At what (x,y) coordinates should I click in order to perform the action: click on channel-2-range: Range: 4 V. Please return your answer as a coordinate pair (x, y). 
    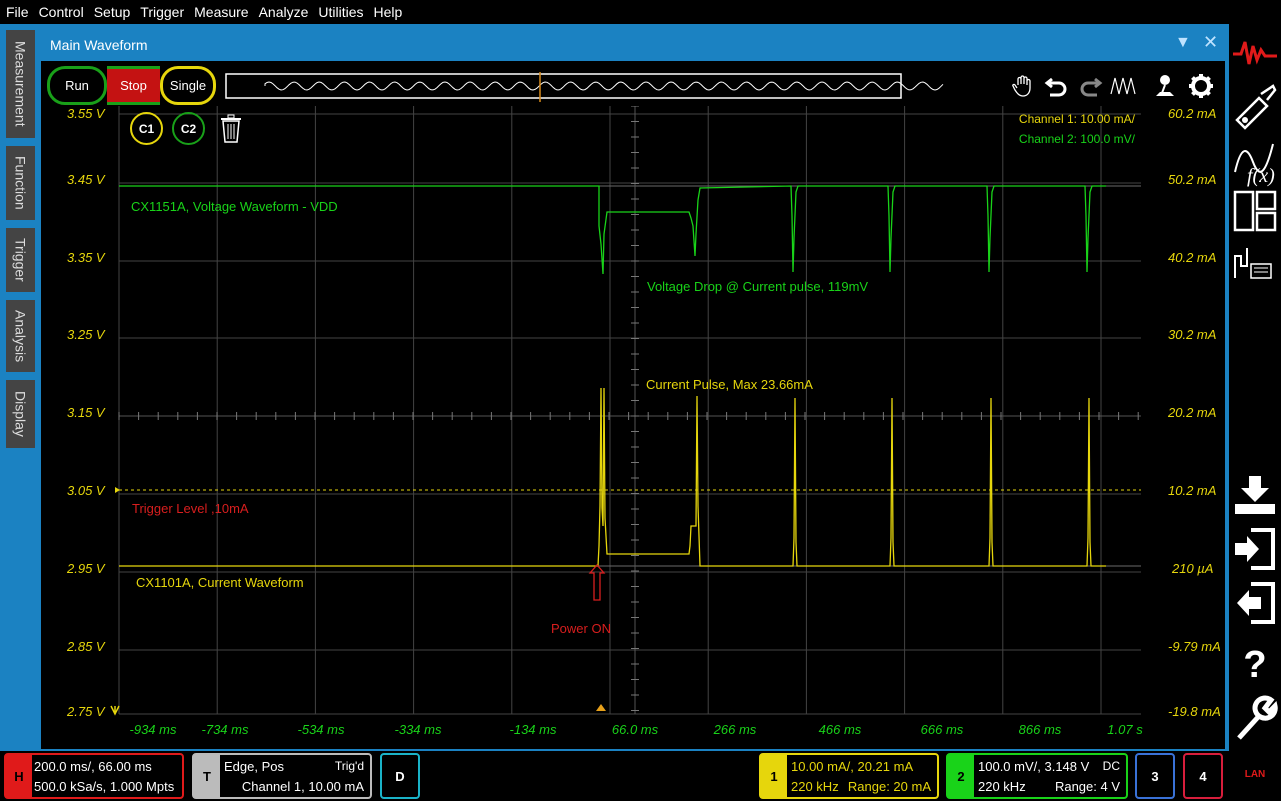
    Looking at the image, I should click on (1087, 786).